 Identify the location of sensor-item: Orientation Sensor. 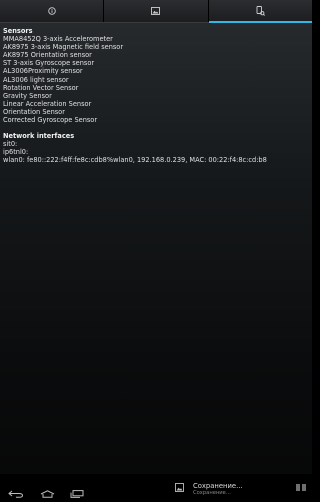
(34, 111).